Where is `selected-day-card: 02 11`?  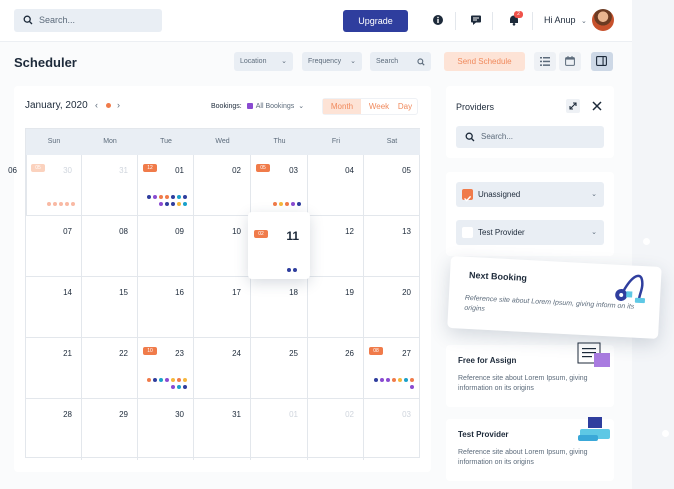
selected-day-card: 02 11 is located at coordinates (279, 245).